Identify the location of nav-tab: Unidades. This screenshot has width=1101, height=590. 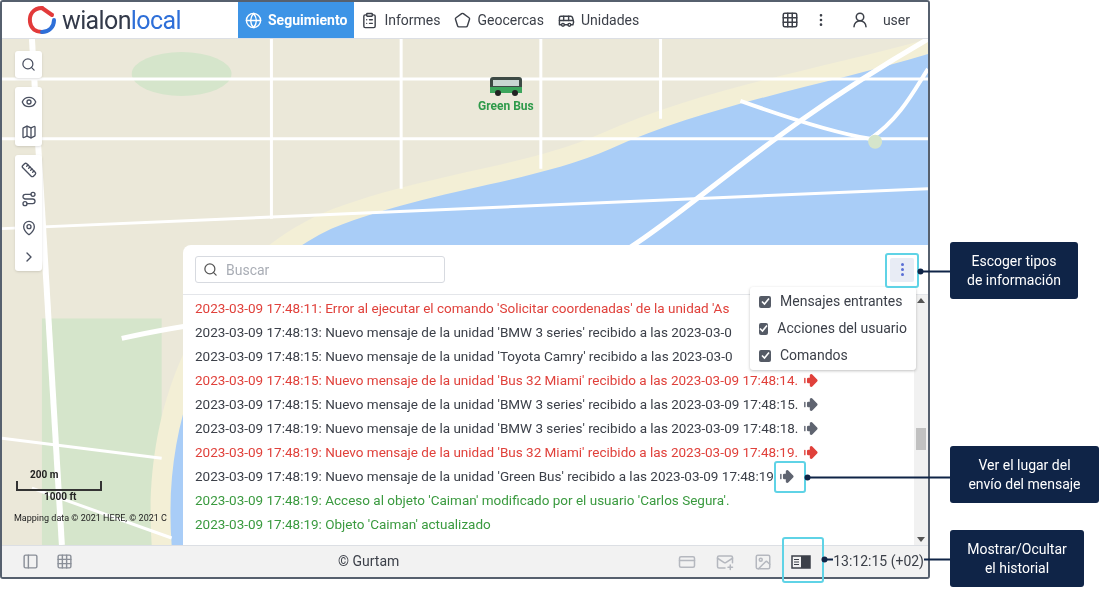
(598, 20).